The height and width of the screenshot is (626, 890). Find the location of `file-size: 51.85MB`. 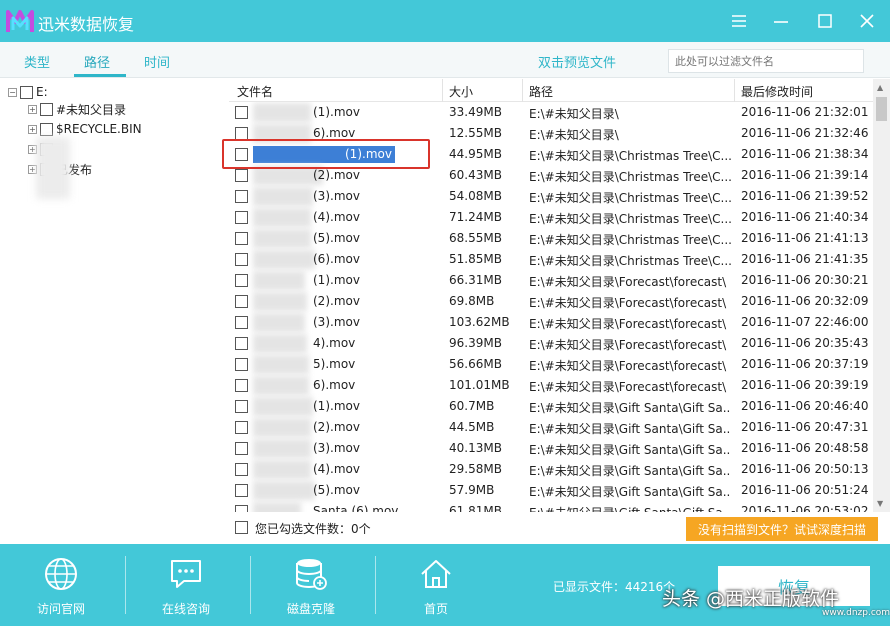

file-size: 51.85MB is located at coordinates (475, 259).